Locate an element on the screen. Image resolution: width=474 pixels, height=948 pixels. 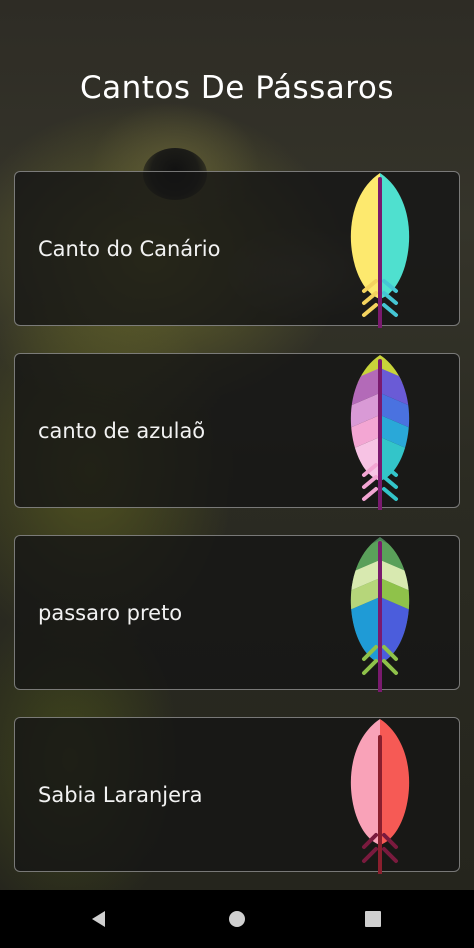
feather-green-blue-icon is located at coordinates (380, 614).